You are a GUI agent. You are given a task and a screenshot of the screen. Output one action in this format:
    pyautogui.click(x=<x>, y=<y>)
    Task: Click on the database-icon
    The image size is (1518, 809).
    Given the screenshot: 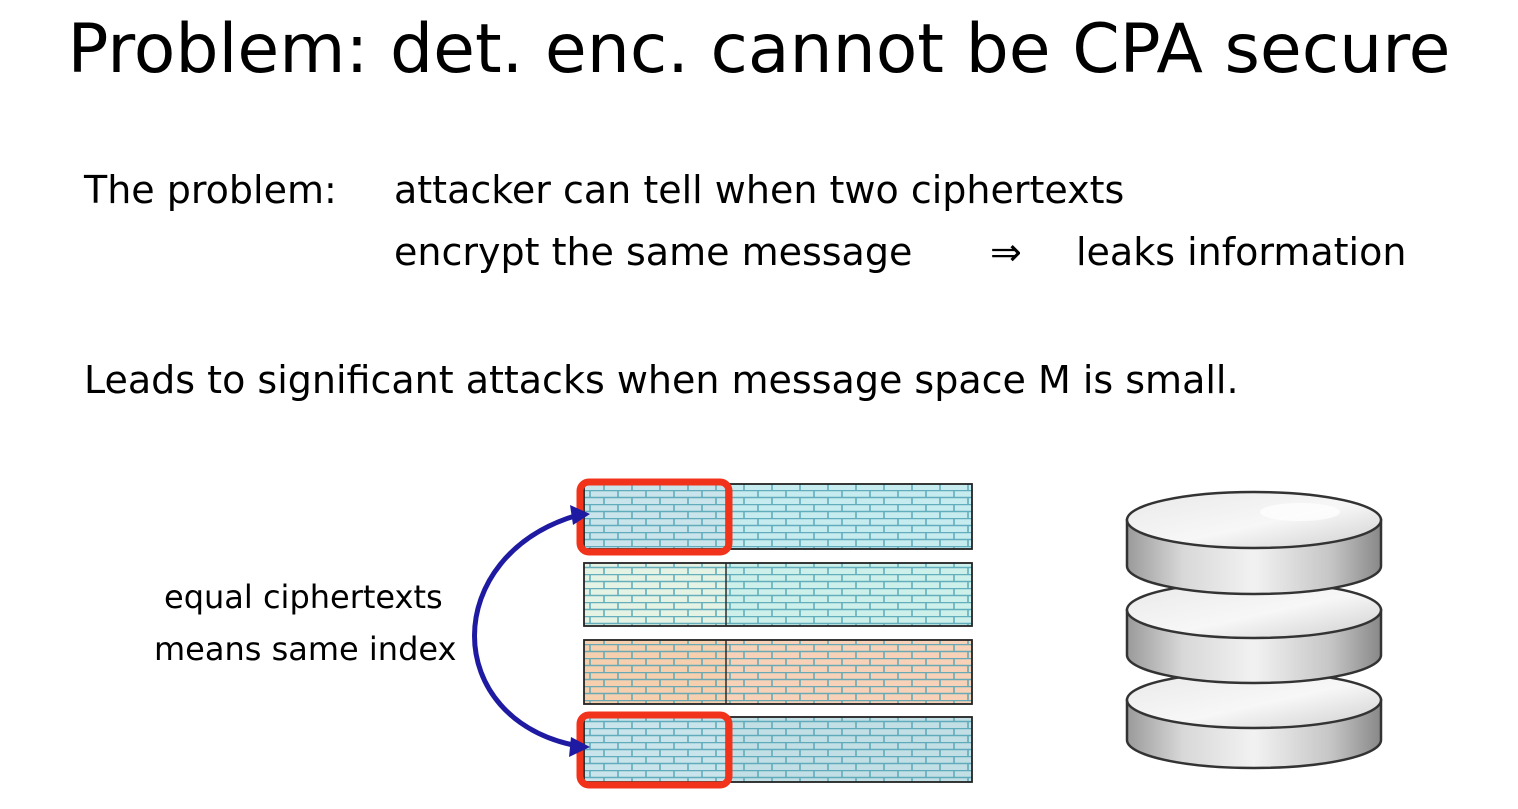 What is the action you would take?
    pyautogui.click(x=1254, y=630)
    